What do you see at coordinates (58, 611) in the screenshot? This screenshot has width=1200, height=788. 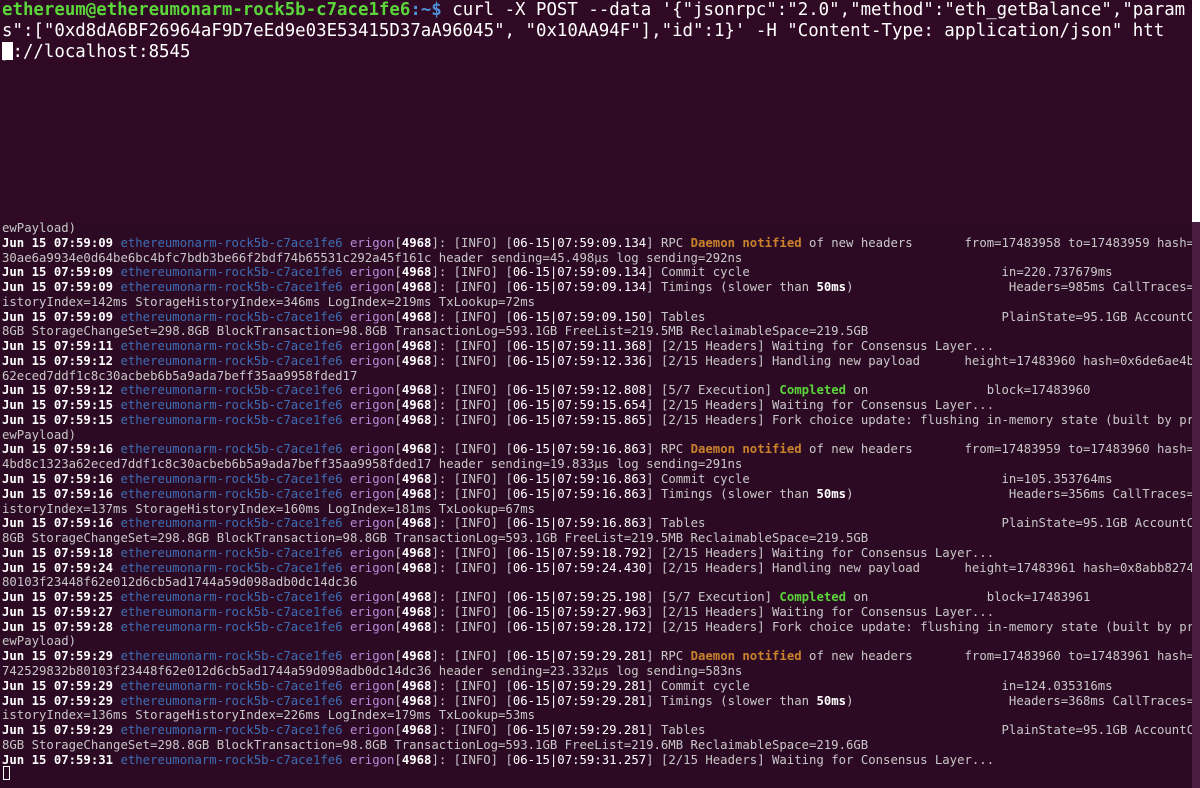 I see `log-date: Jun 15 07:59:27` at bounding box center [58, 611].